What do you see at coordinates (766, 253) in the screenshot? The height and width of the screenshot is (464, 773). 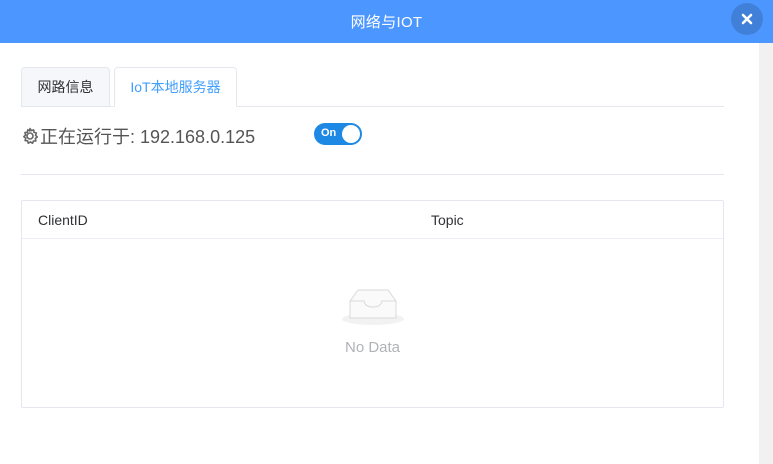 I see `vertical-scrollbar` at bounding box center [766, 253].